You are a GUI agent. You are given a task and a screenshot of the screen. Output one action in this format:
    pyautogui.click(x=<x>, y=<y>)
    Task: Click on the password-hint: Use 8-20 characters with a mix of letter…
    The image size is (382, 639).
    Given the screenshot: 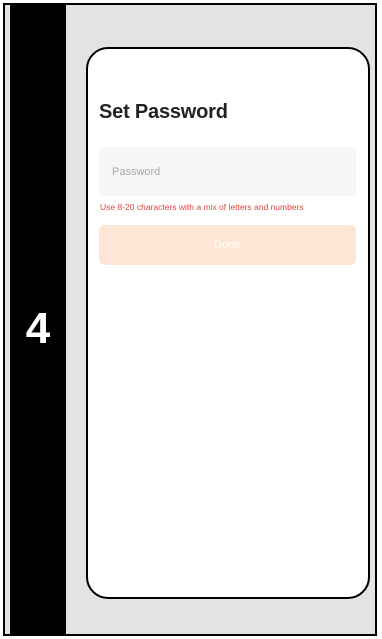 What is the action you would take?
    pyautogui.click(x=202, y=207)
    